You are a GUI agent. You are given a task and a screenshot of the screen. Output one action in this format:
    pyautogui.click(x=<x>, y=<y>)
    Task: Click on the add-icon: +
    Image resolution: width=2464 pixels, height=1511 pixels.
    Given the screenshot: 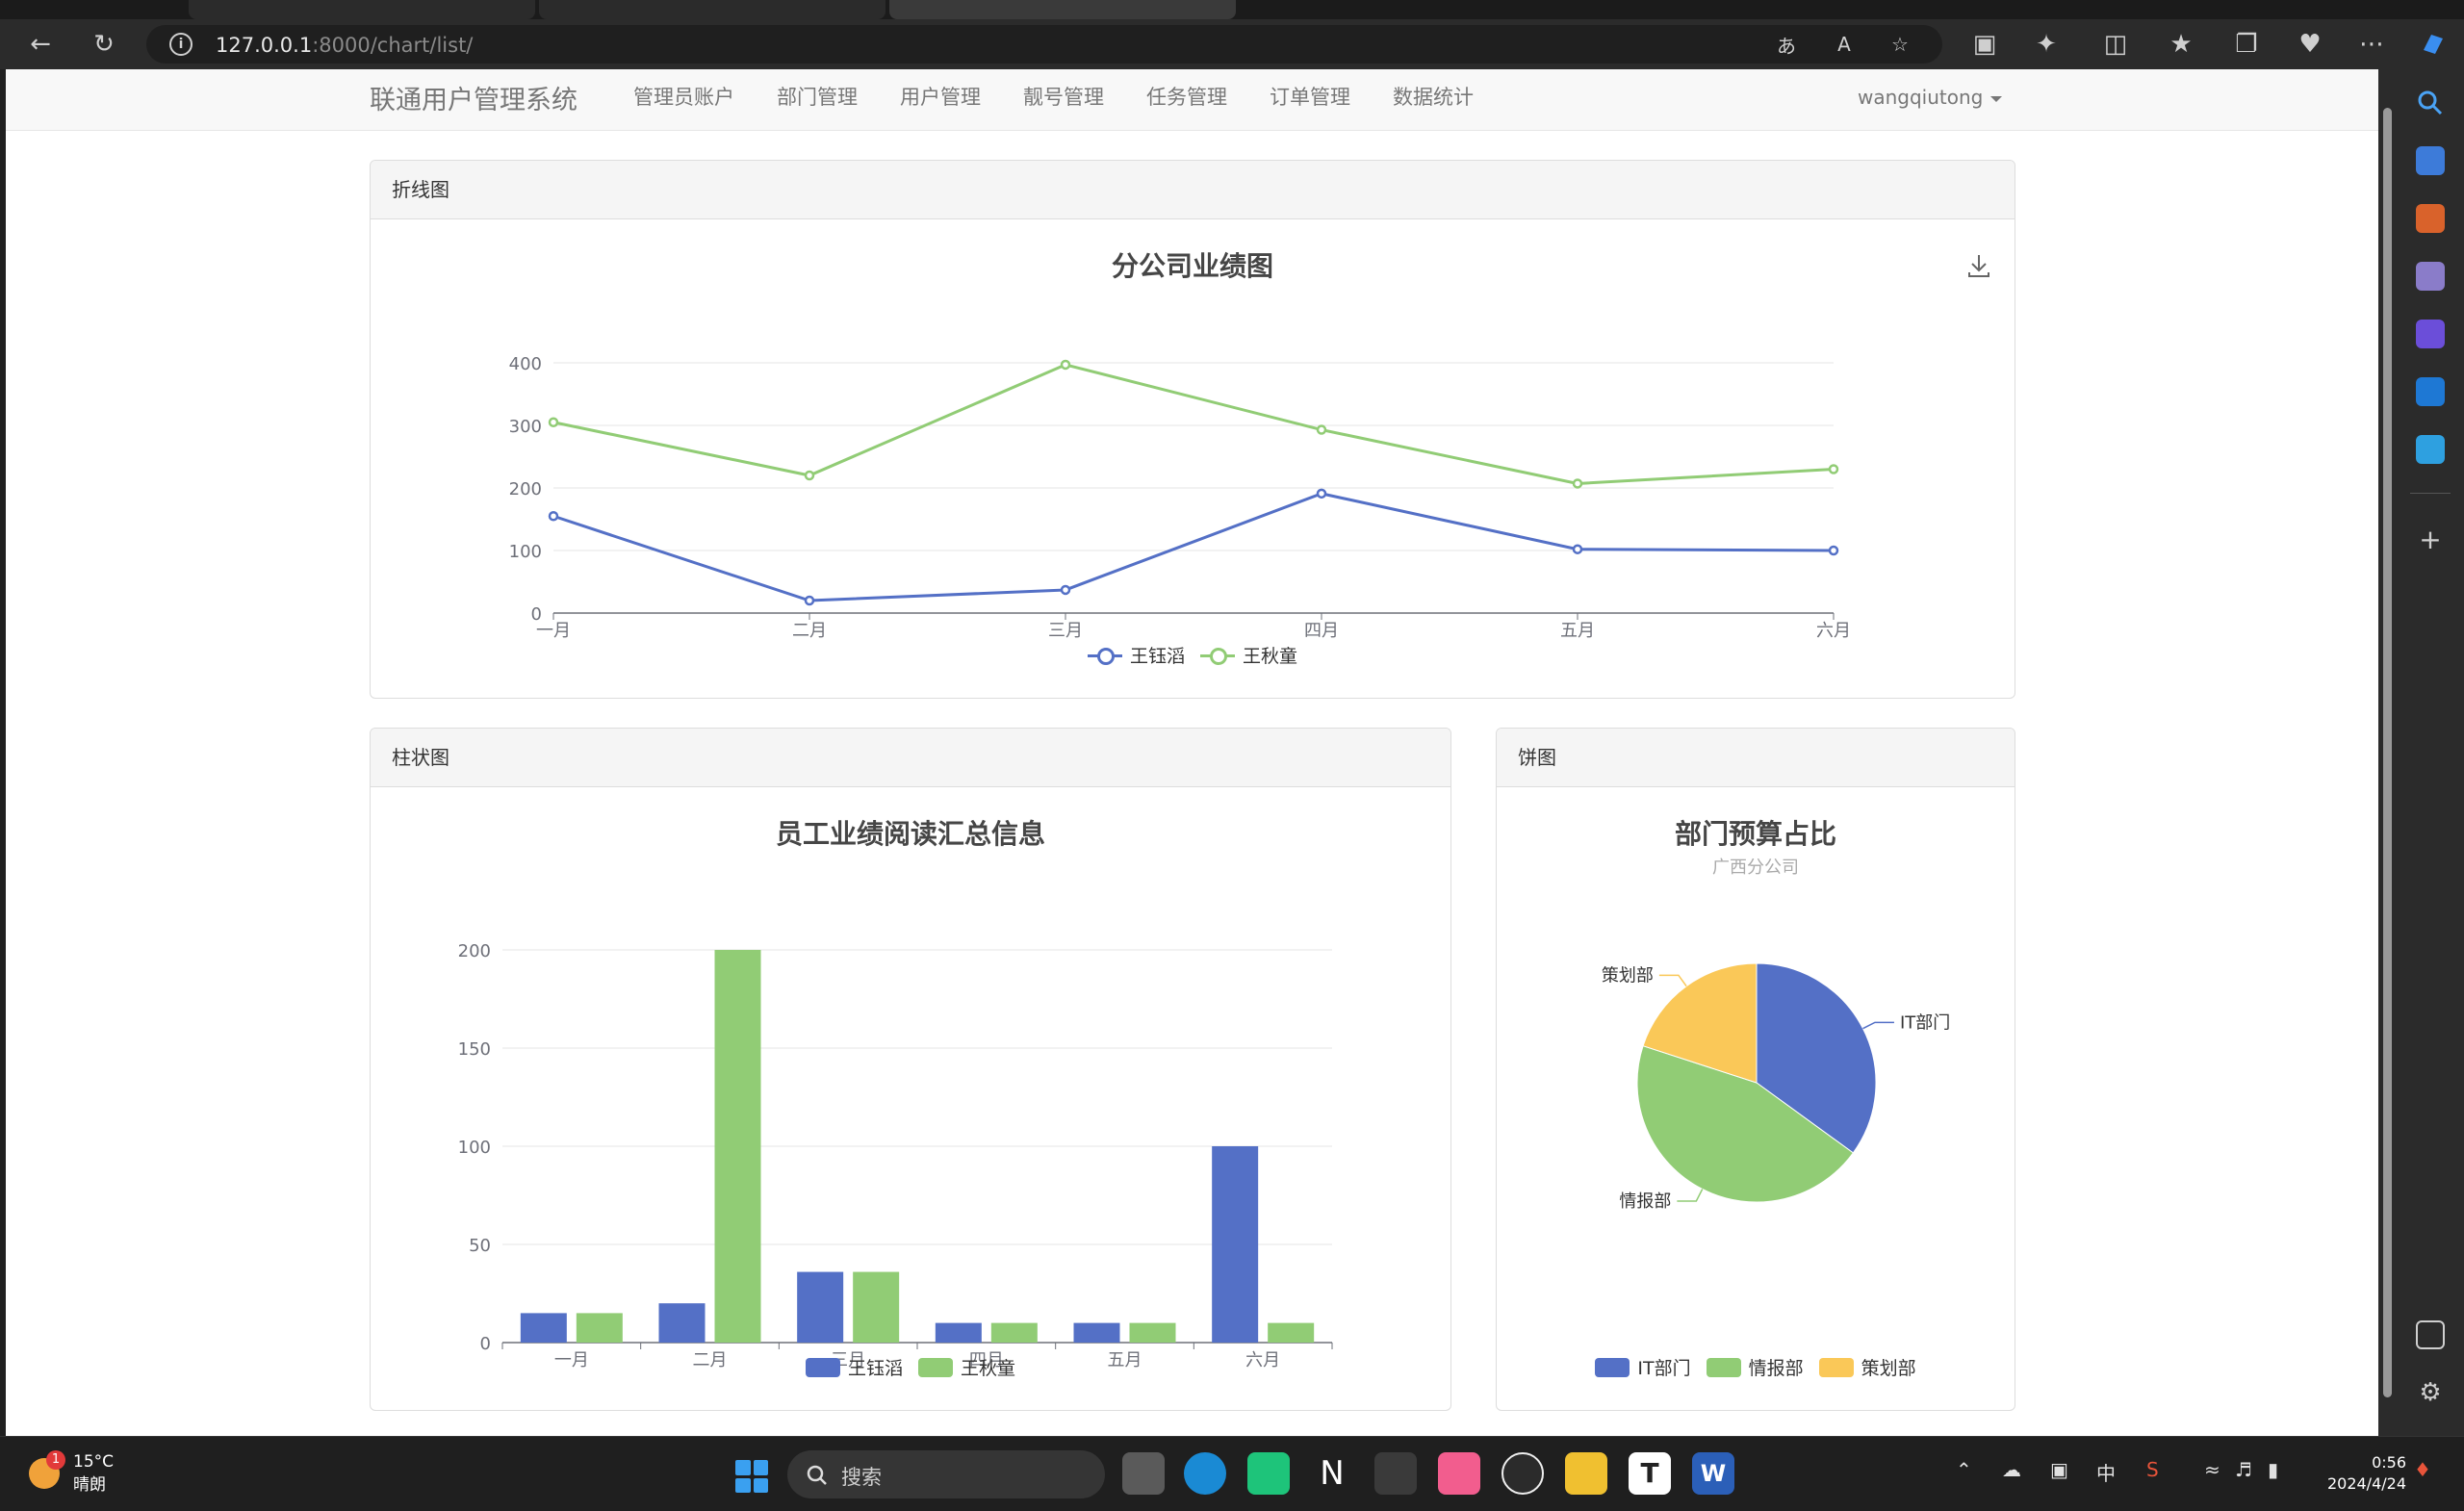 What is the action you would take?
    pyautogui.click(x=2430, y=539)
    